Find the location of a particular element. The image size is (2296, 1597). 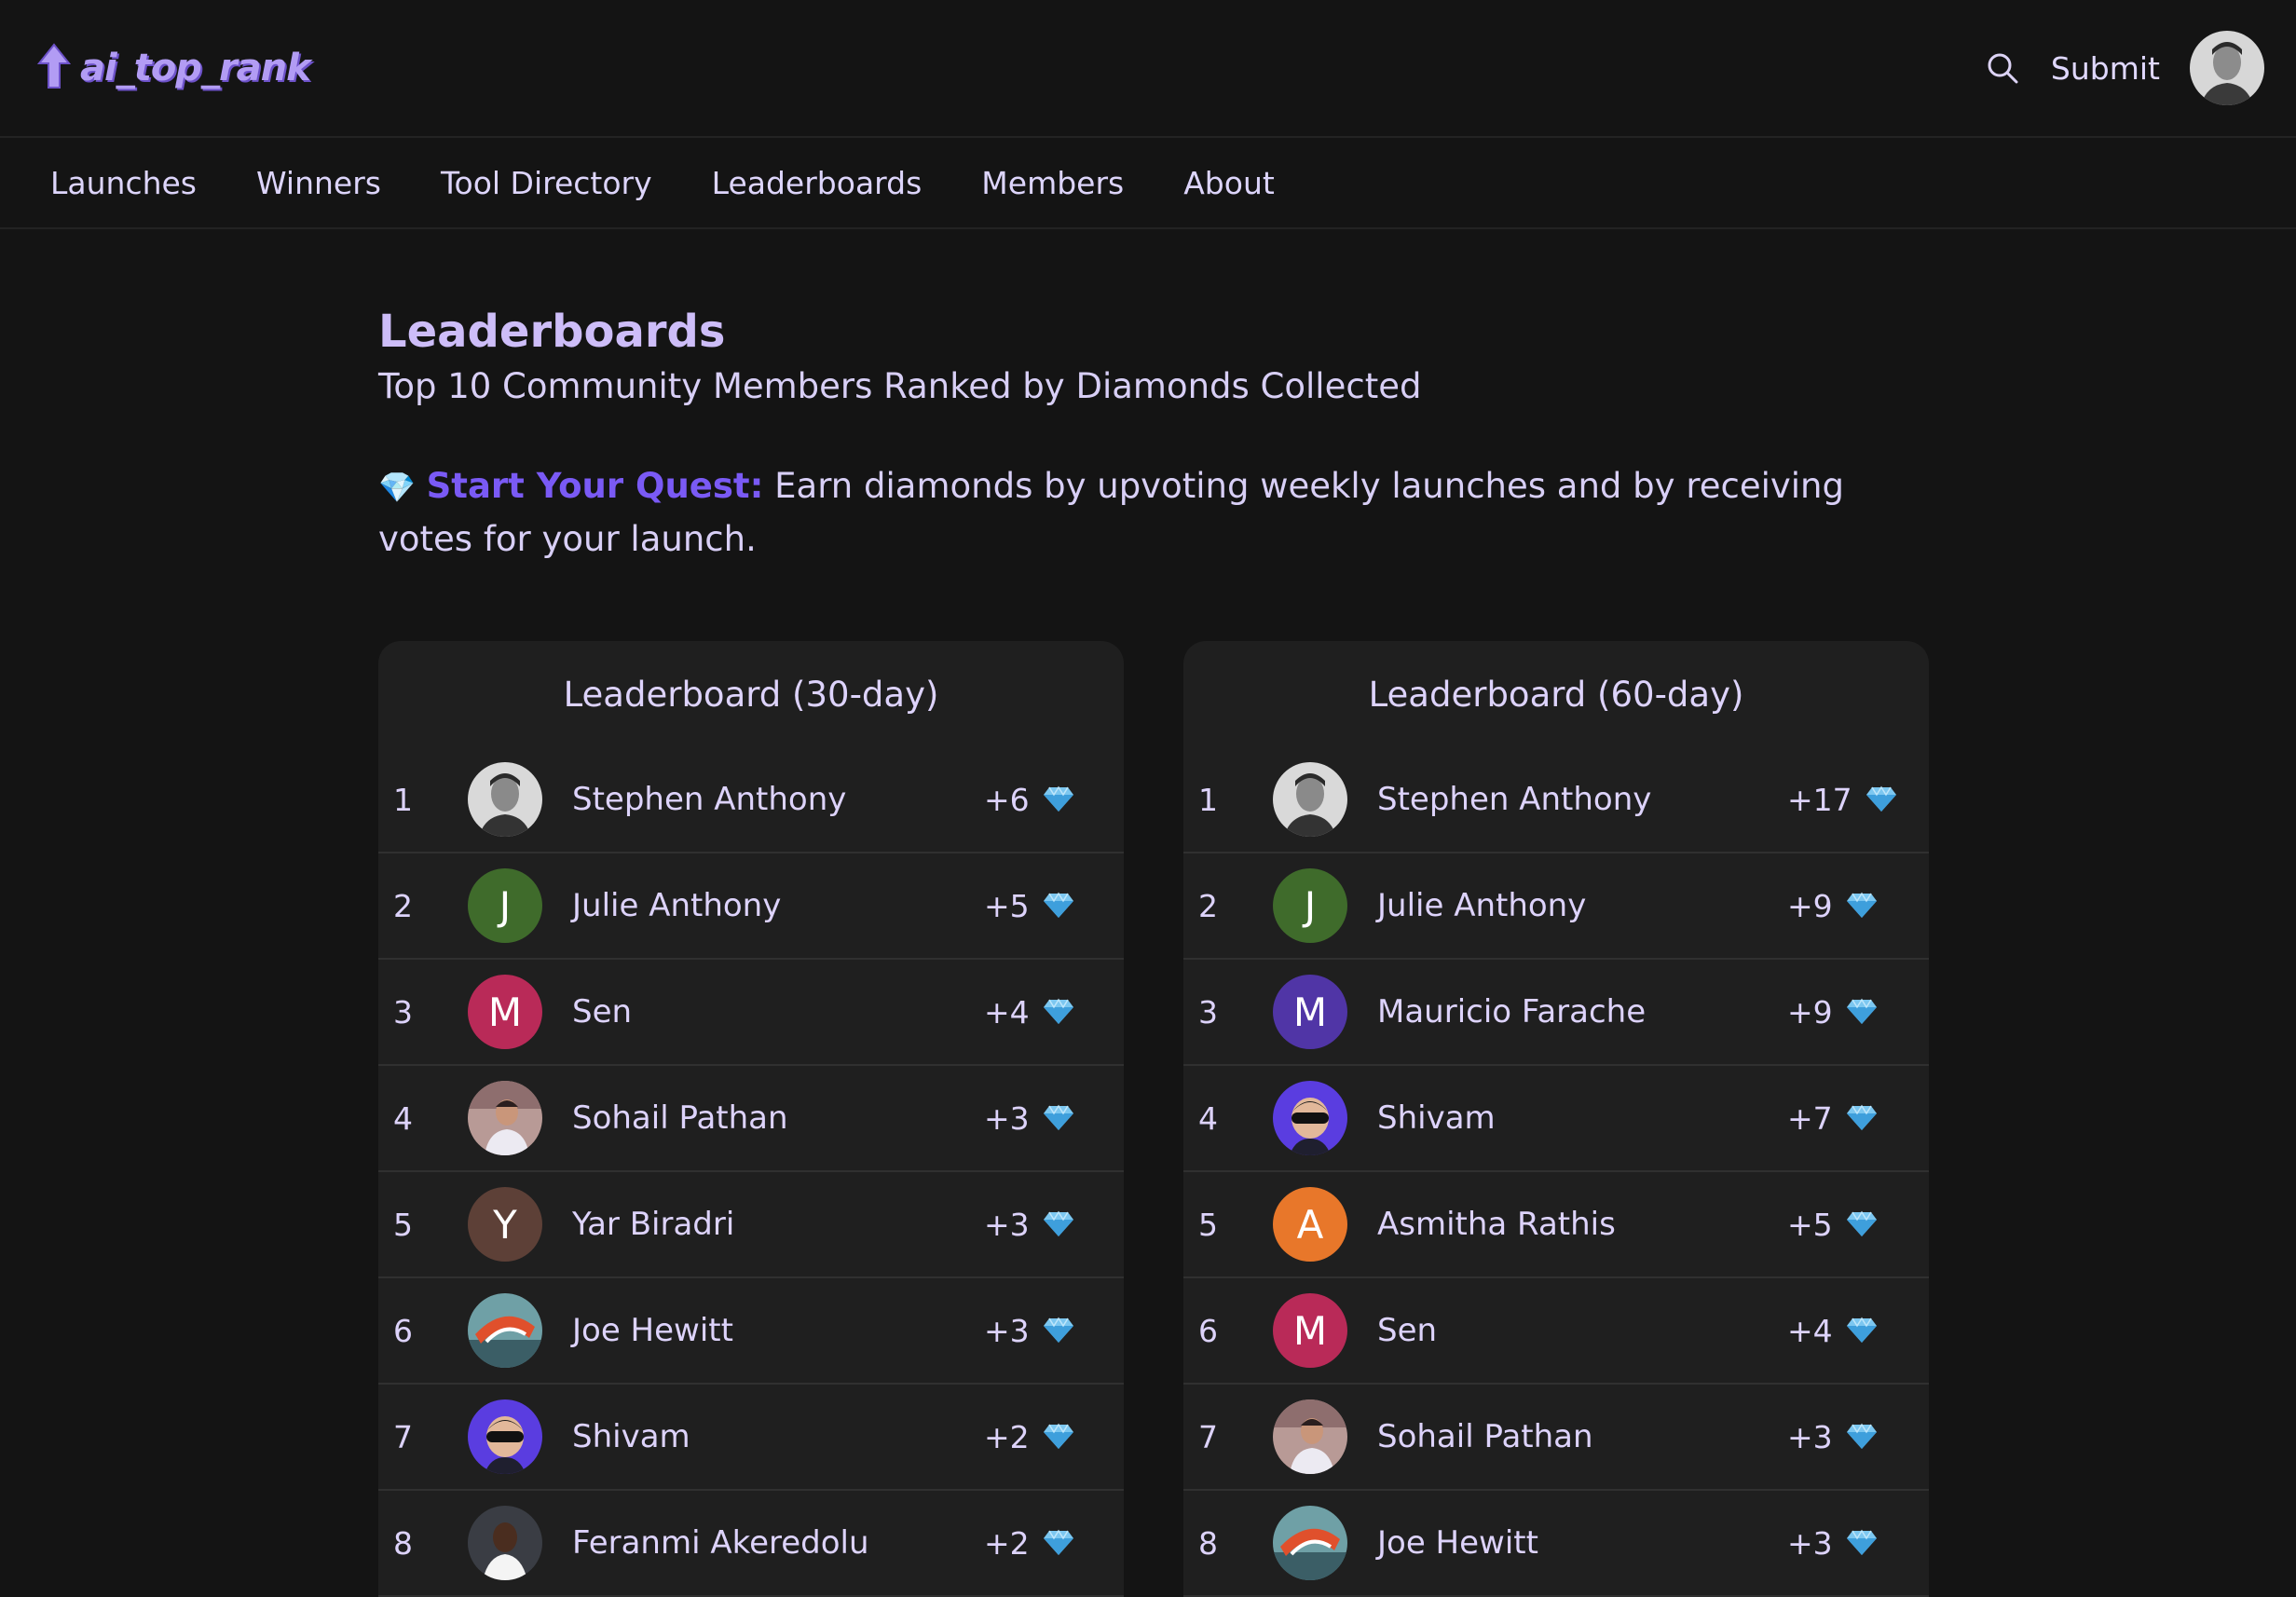

diamond-score: +4 is located at coordinates (1029, 1012).